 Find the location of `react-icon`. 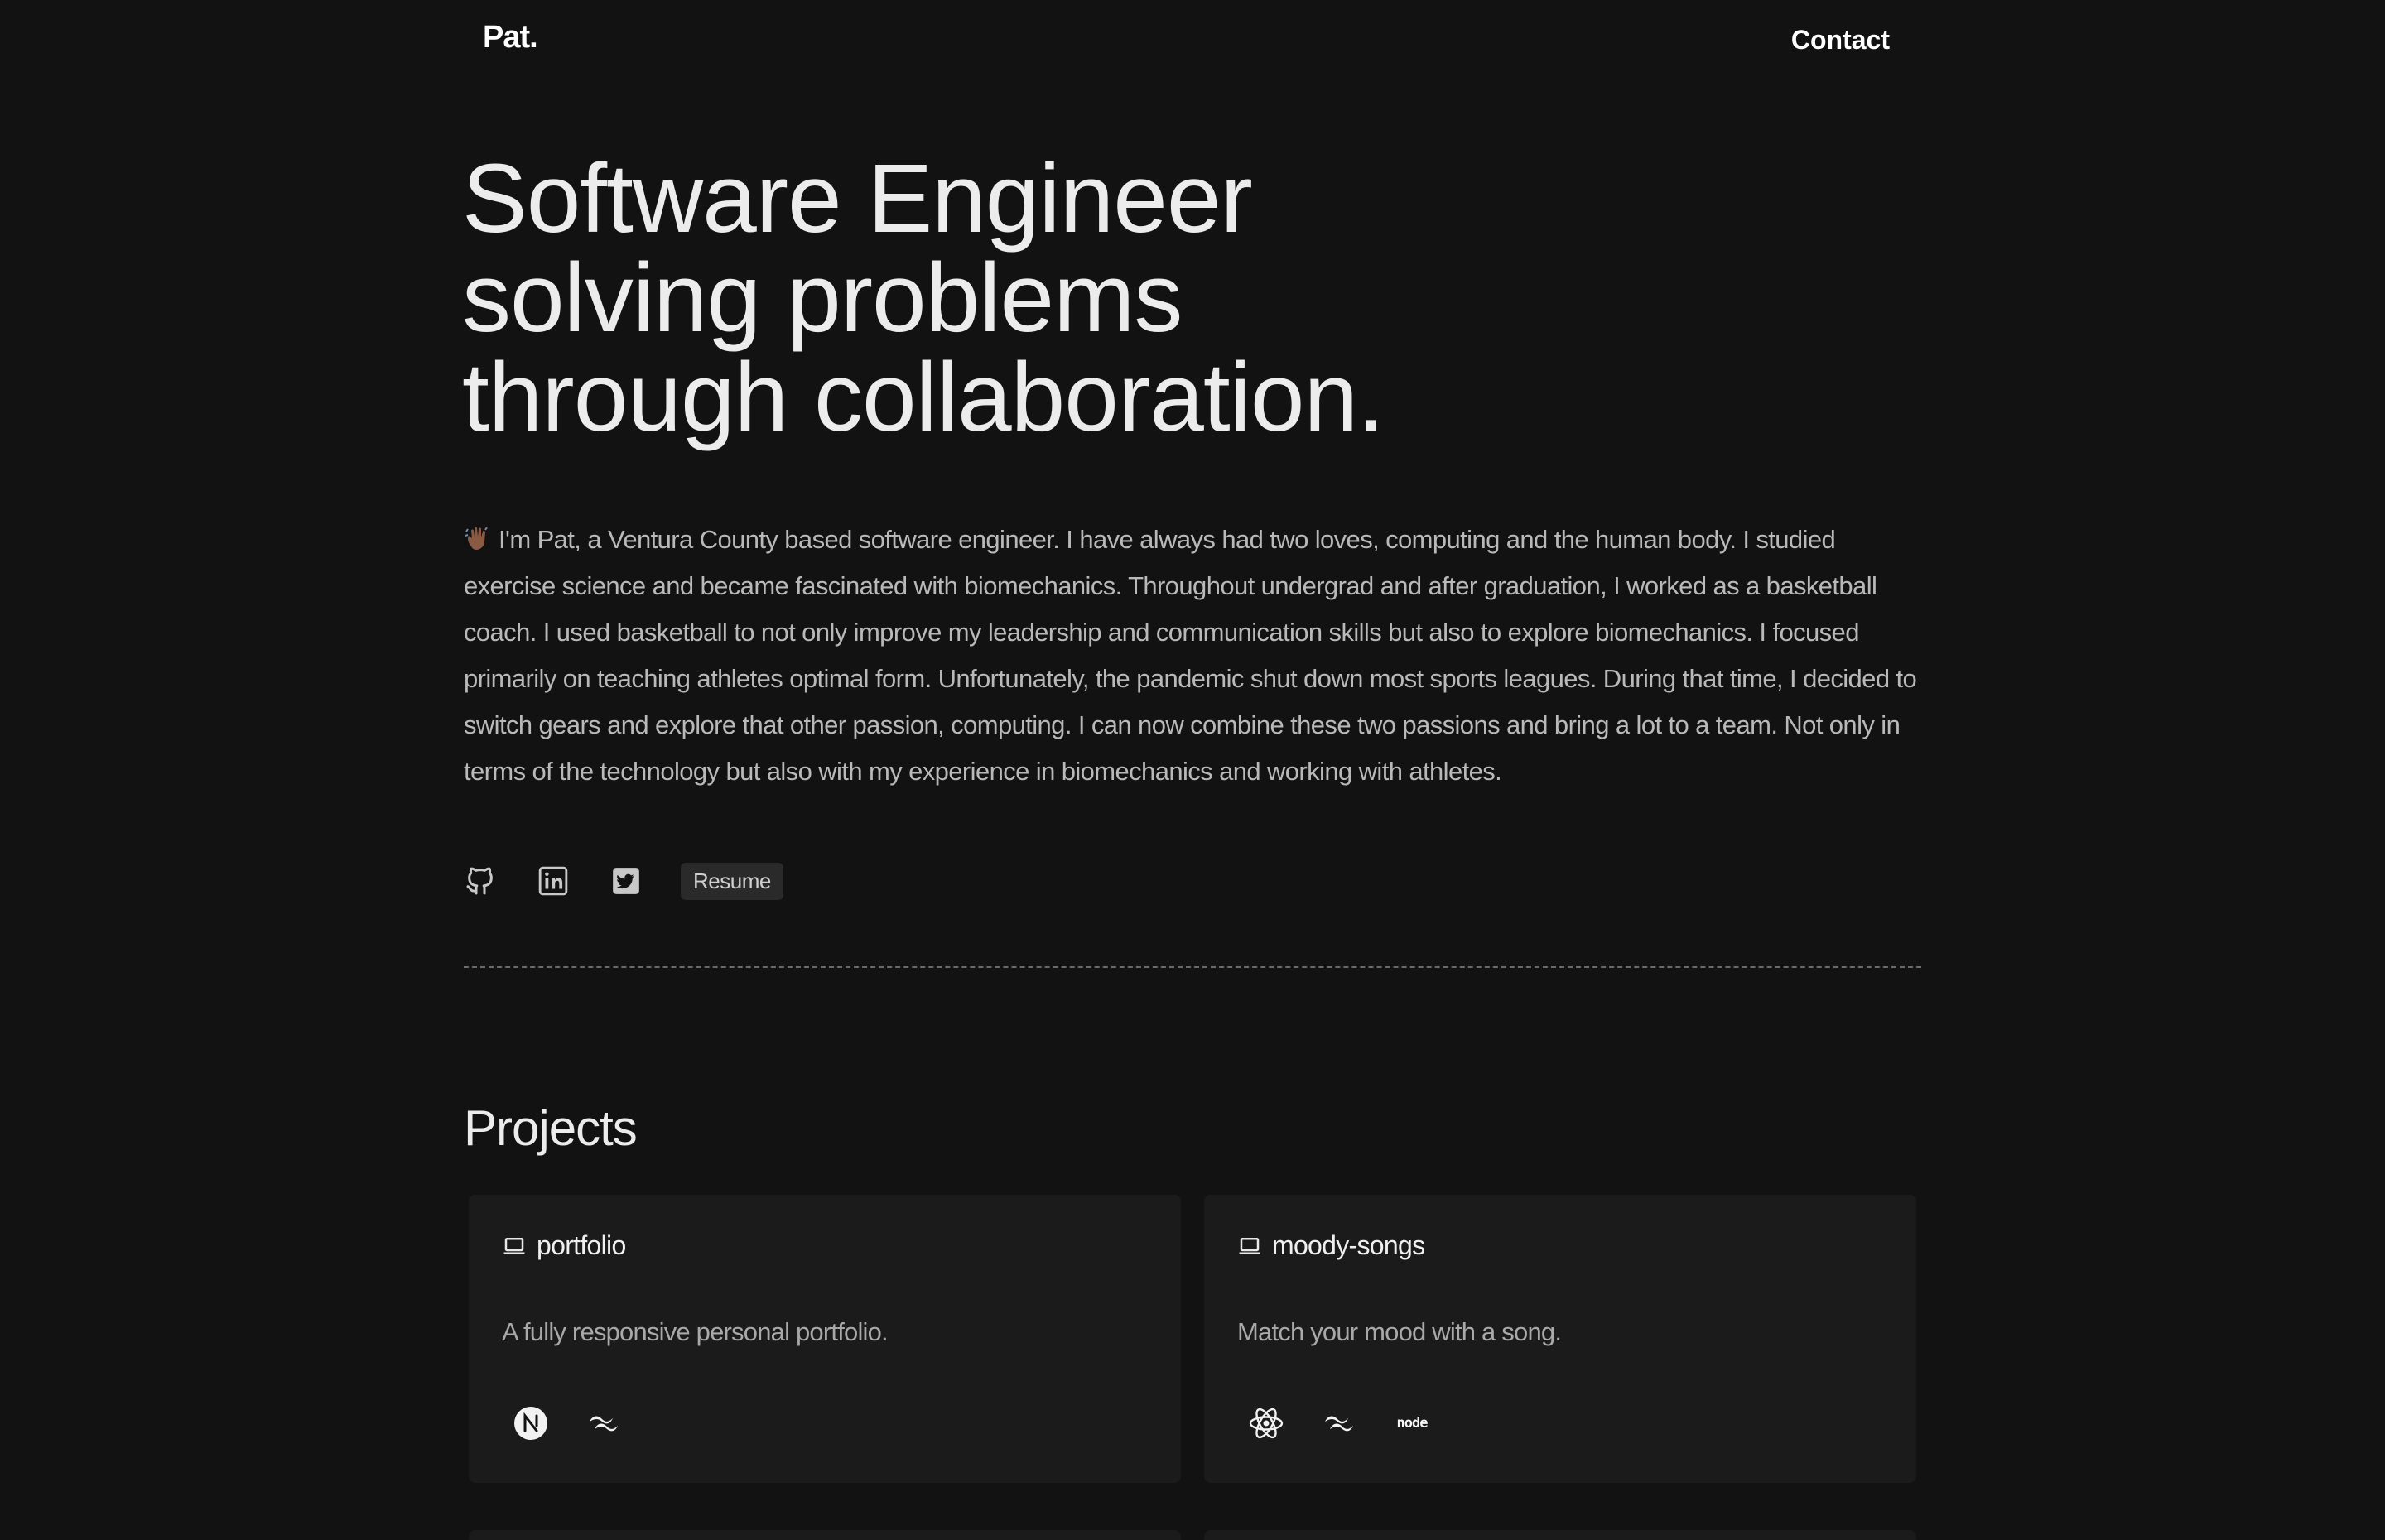

react-icon is located at coordinates (1266, 1423).